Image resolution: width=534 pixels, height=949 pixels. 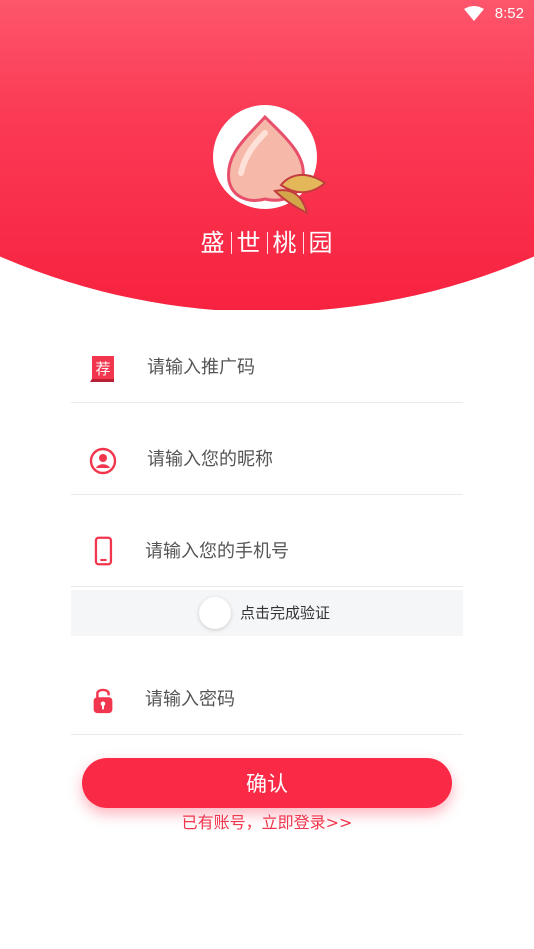 I want to click on referral-field, so click(x=297, y=367).